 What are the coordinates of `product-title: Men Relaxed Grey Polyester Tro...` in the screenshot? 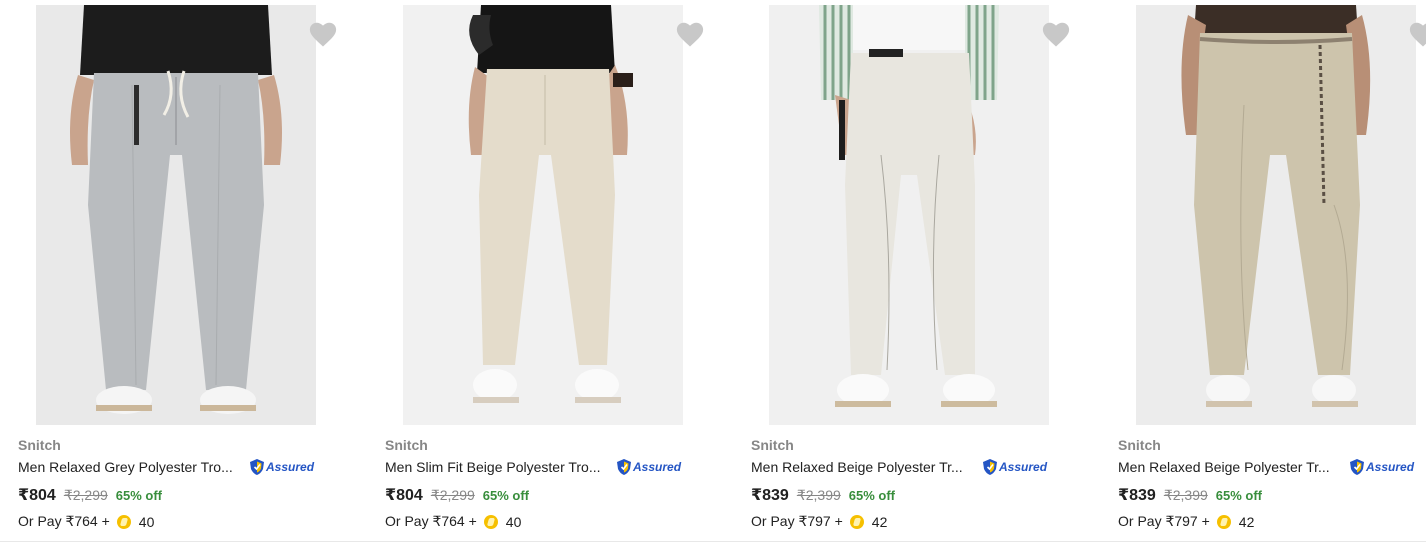 It's located at (132, 467).